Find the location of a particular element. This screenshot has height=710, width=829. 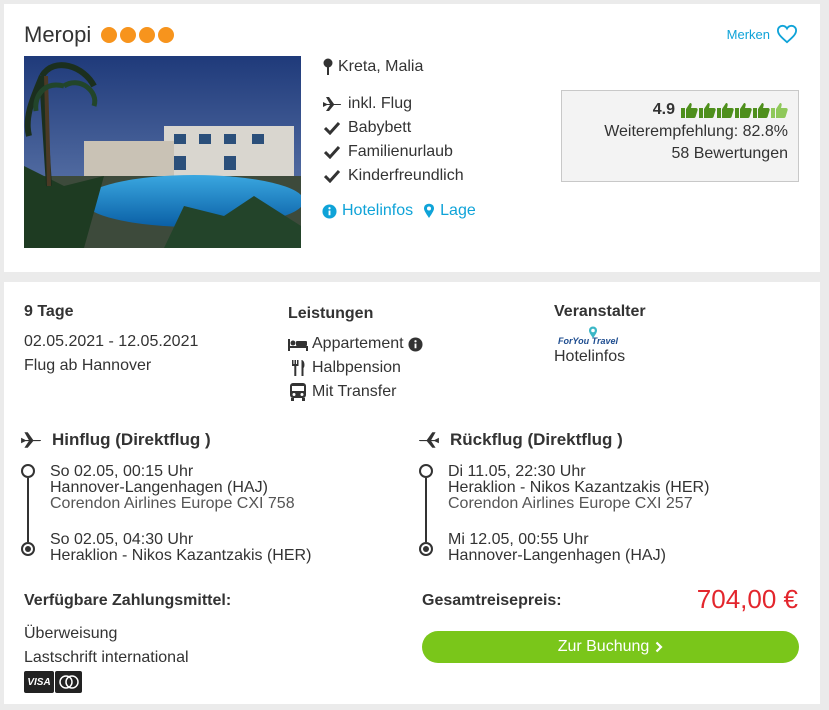

feature-item: inkl. Flug is located at coordinates (393, 104).